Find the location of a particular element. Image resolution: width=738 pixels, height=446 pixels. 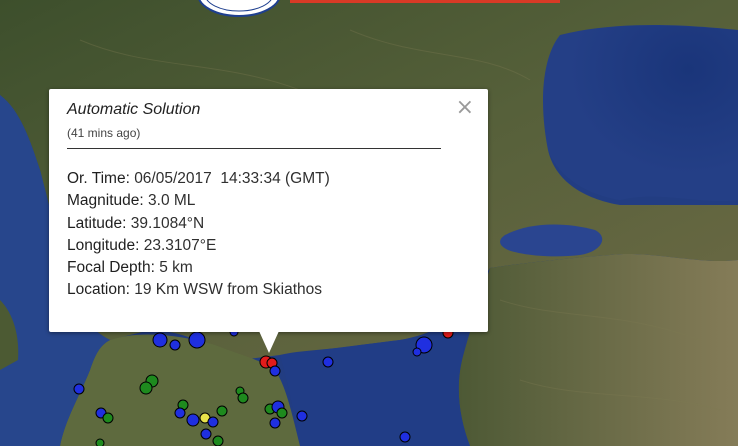

info-row-magnitude: Magnitude: 3.0 ML is located at coordinates (268, 201).